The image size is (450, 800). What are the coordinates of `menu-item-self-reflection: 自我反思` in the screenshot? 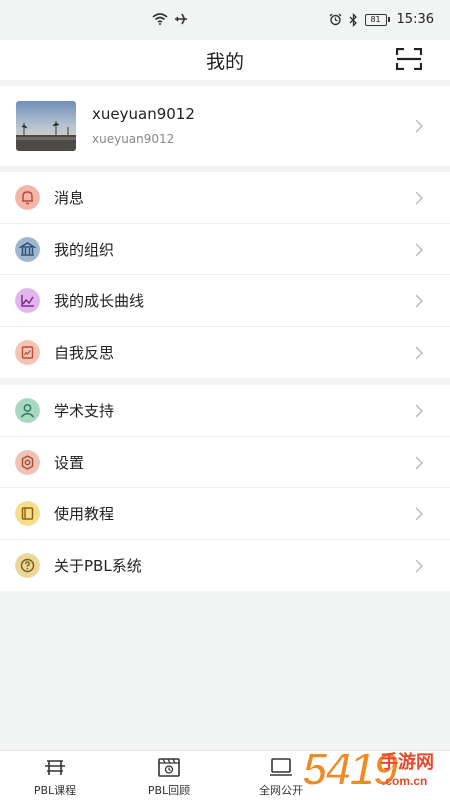 It's located at (225, 353).